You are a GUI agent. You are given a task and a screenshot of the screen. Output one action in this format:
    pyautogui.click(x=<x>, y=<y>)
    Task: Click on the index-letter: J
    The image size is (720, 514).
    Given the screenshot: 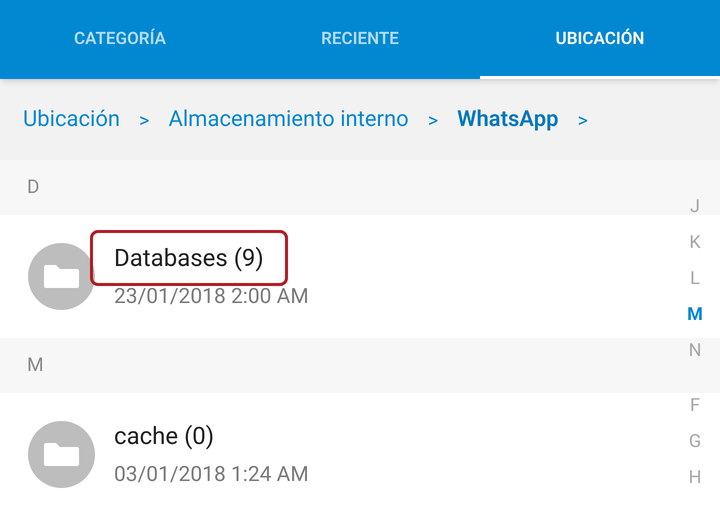 What is the action you would take?
    pyautogui.click(x=695, y=207)
    